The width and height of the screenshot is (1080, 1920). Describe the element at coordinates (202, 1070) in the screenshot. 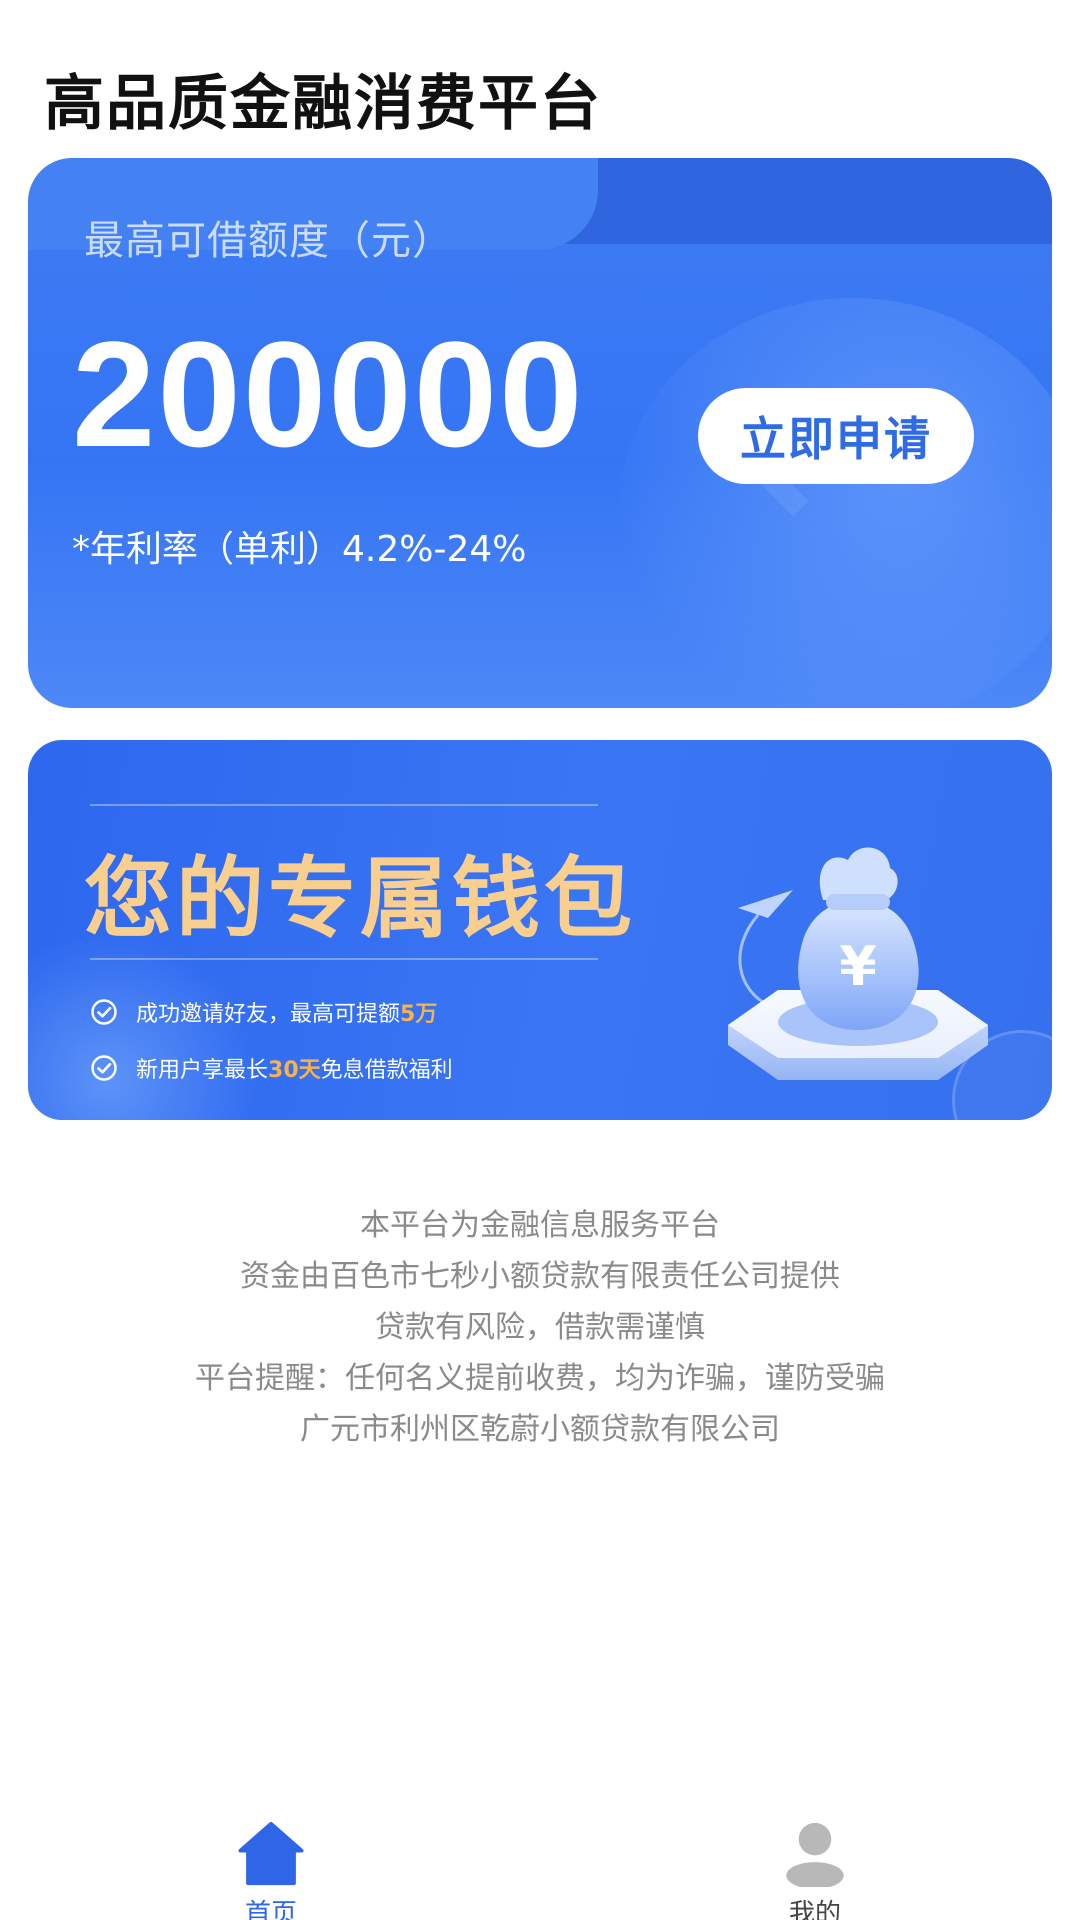

I see `feature-text: 新用户享最长` at that location.